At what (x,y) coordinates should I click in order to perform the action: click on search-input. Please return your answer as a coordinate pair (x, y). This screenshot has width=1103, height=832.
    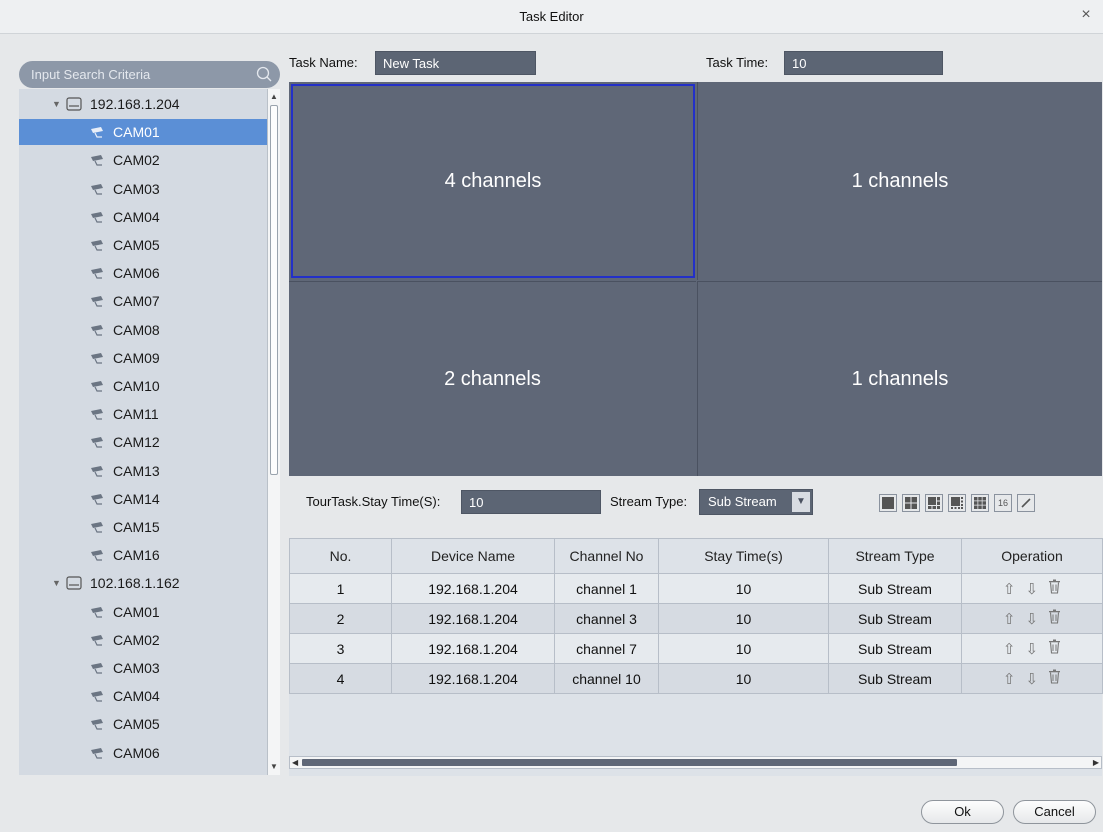
    Looking at the image, I should click on (143, 74).